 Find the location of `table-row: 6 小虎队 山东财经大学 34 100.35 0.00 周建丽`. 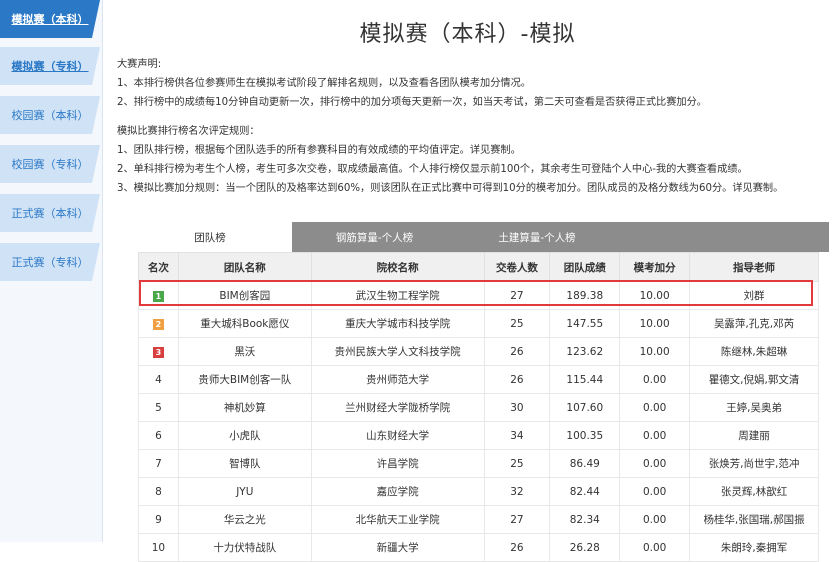

table-row: 6 小虎队 山东财经大学 34 100.35 0.00 周建丽 is located at coordinates (478, 435).